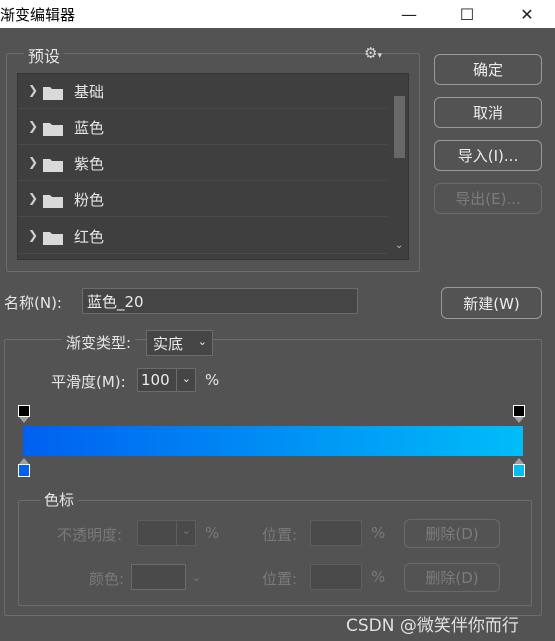 Image resolution: width=555 pixels, height=641 pixels. Describe the element at coordinates (89, 128) in the screenshot. I see `preset-item-label: 蓝色` at that location.